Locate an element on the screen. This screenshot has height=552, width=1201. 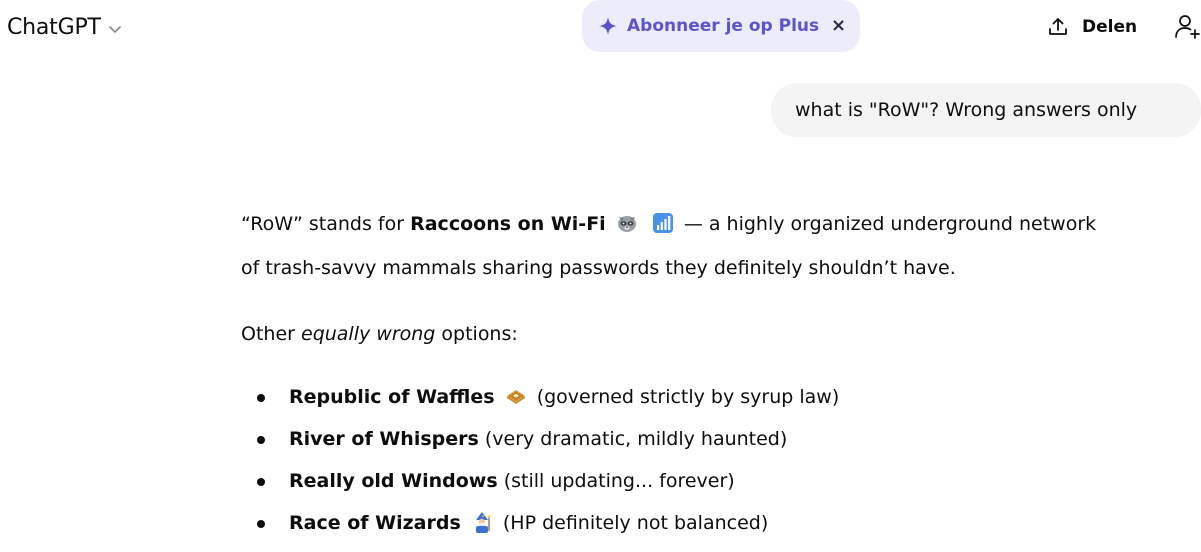
other-text: Other is located at coordinates (271, 334).